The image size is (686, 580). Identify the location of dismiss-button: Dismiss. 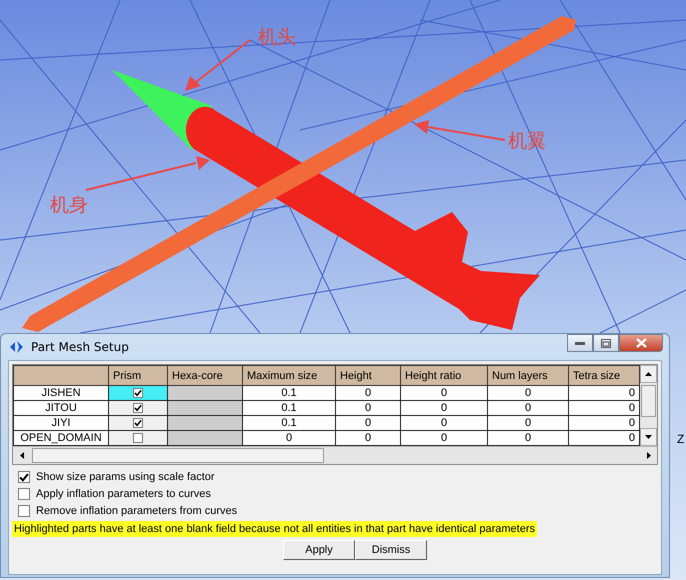
(391, 550).